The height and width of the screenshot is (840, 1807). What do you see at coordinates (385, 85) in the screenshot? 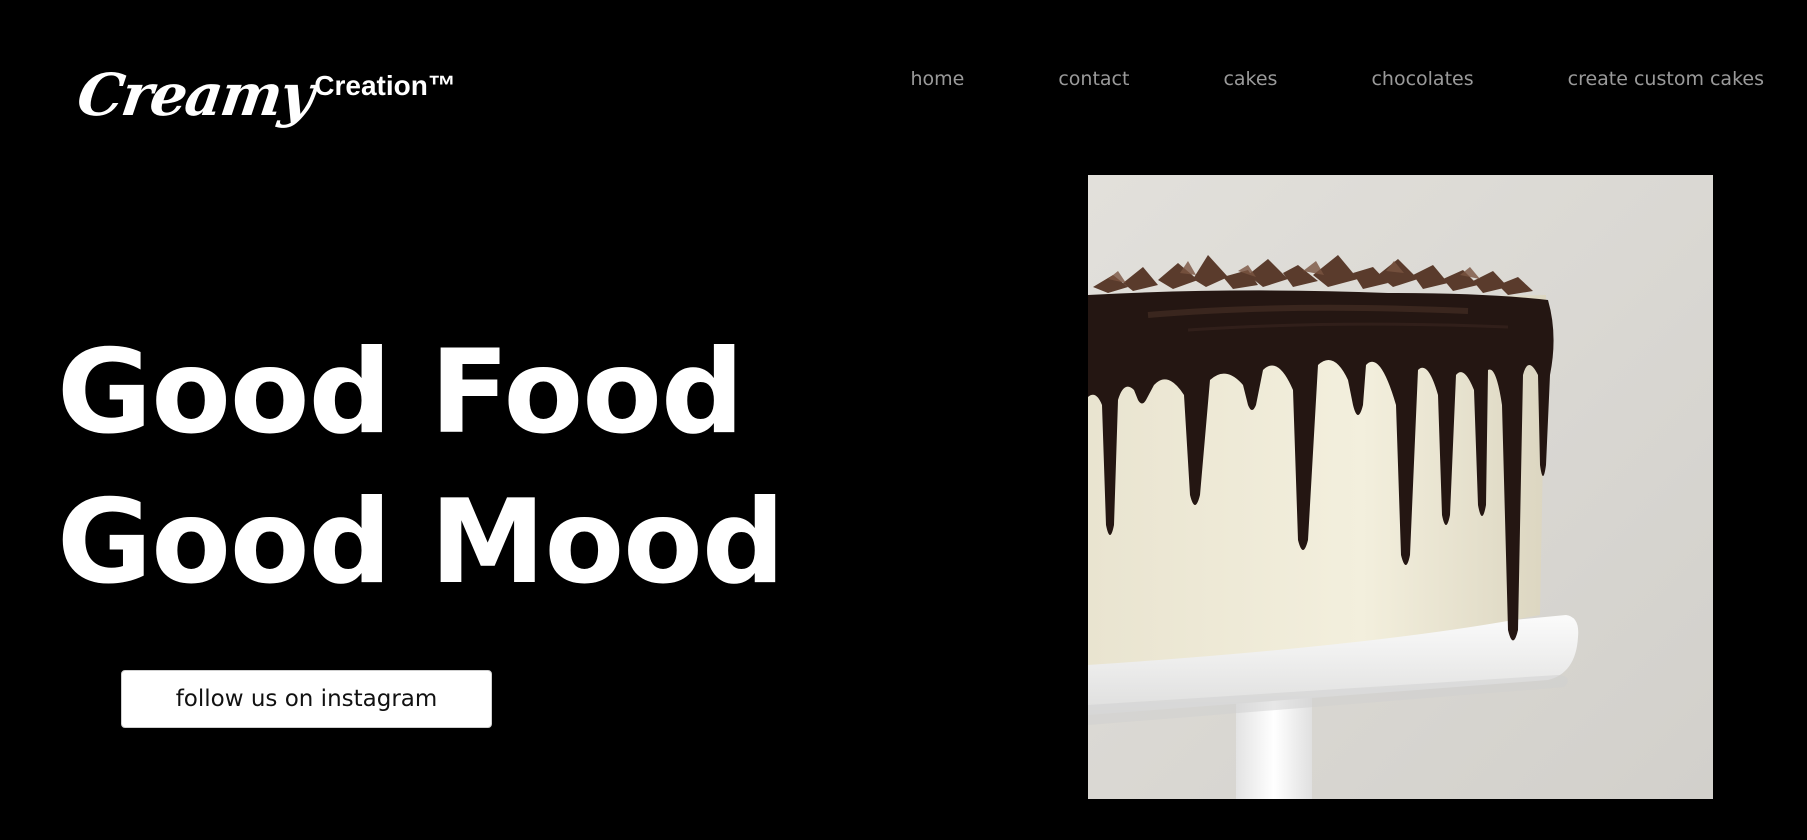
I see `logo-text: Creation™` at bounding box center [385, 85].